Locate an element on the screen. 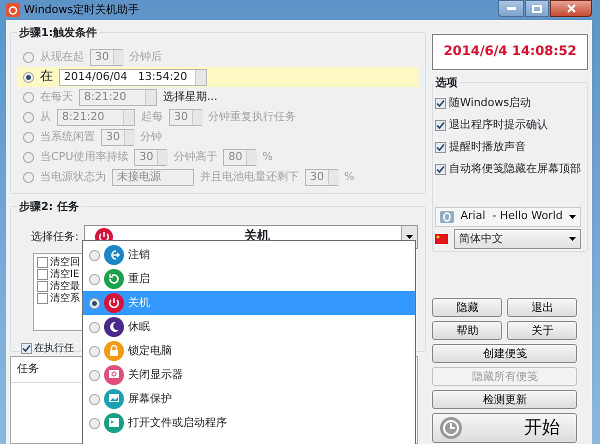 The height and width of the screenshot is (444, 600). field-label: 选择任务: is located at coordinates (55, 236).